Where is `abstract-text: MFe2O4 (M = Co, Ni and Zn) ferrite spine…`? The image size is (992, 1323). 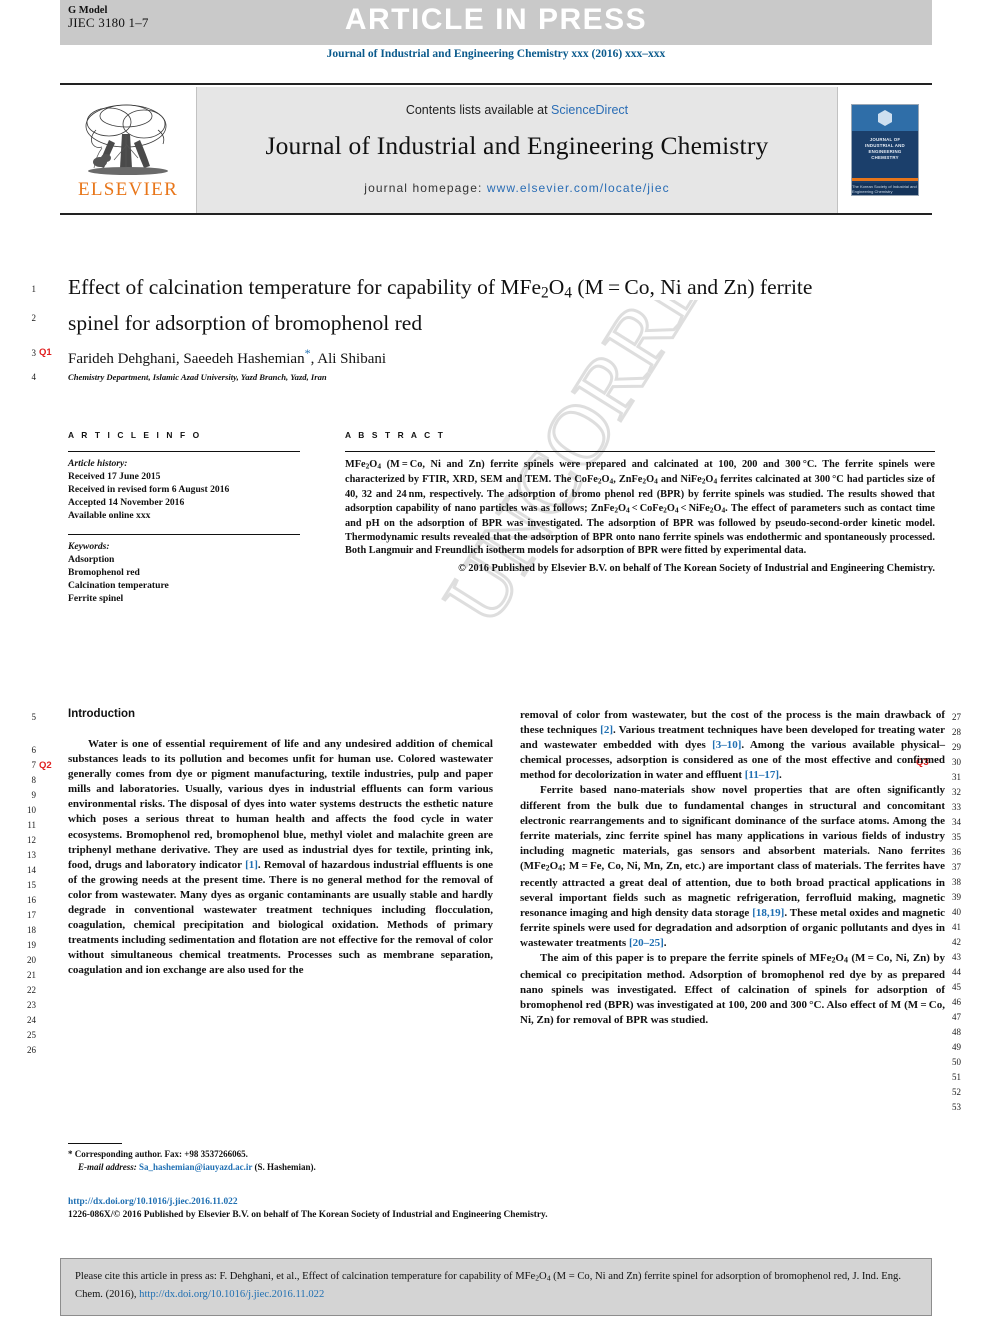 abstract-text: MFe2O4 (M = Co, Ni and Zn) ferrite spine… is located at coordinates (640, 508).